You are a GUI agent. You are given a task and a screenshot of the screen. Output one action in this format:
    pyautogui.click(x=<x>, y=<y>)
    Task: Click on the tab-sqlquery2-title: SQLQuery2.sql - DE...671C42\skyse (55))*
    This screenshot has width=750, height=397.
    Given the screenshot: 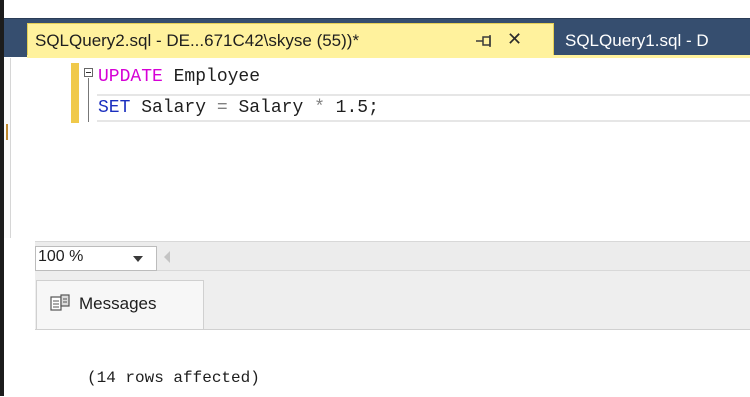 What is the action you would take?
    pyautogui.click(x=197, y=40)
    